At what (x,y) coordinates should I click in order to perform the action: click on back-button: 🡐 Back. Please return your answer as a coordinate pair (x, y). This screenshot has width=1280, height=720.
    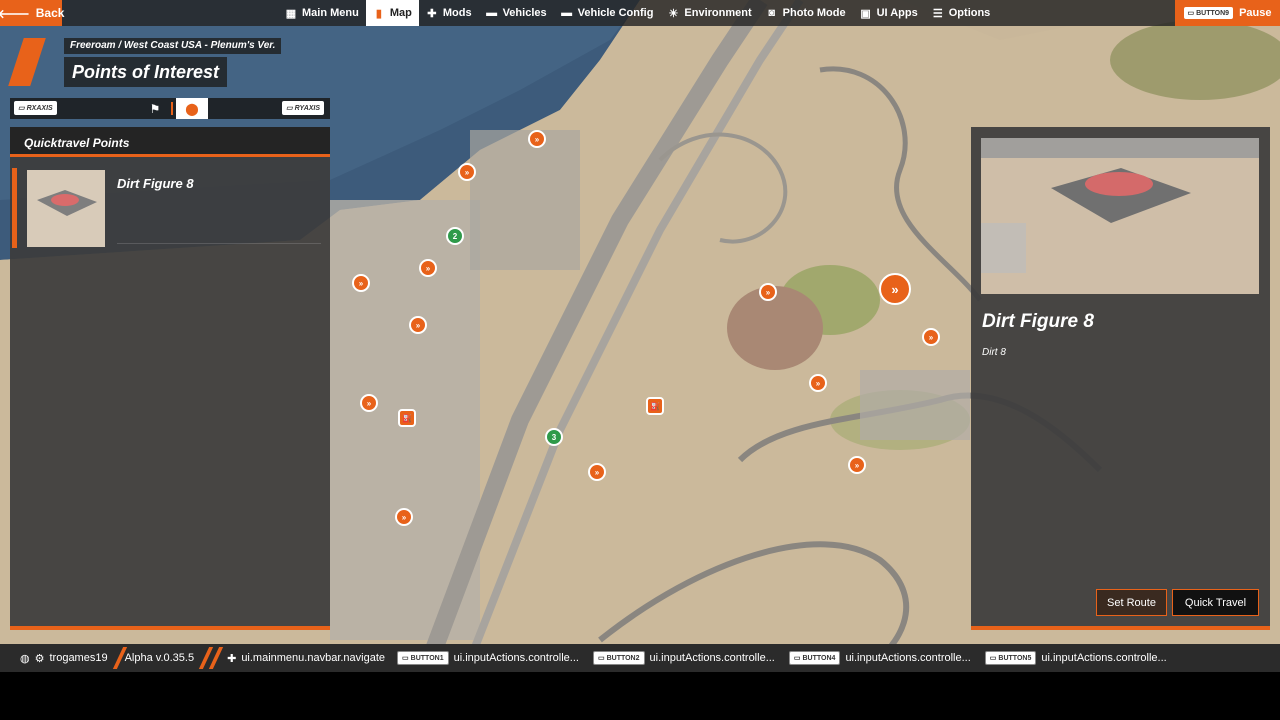
    Looking at the image, I should click on (32, 13).